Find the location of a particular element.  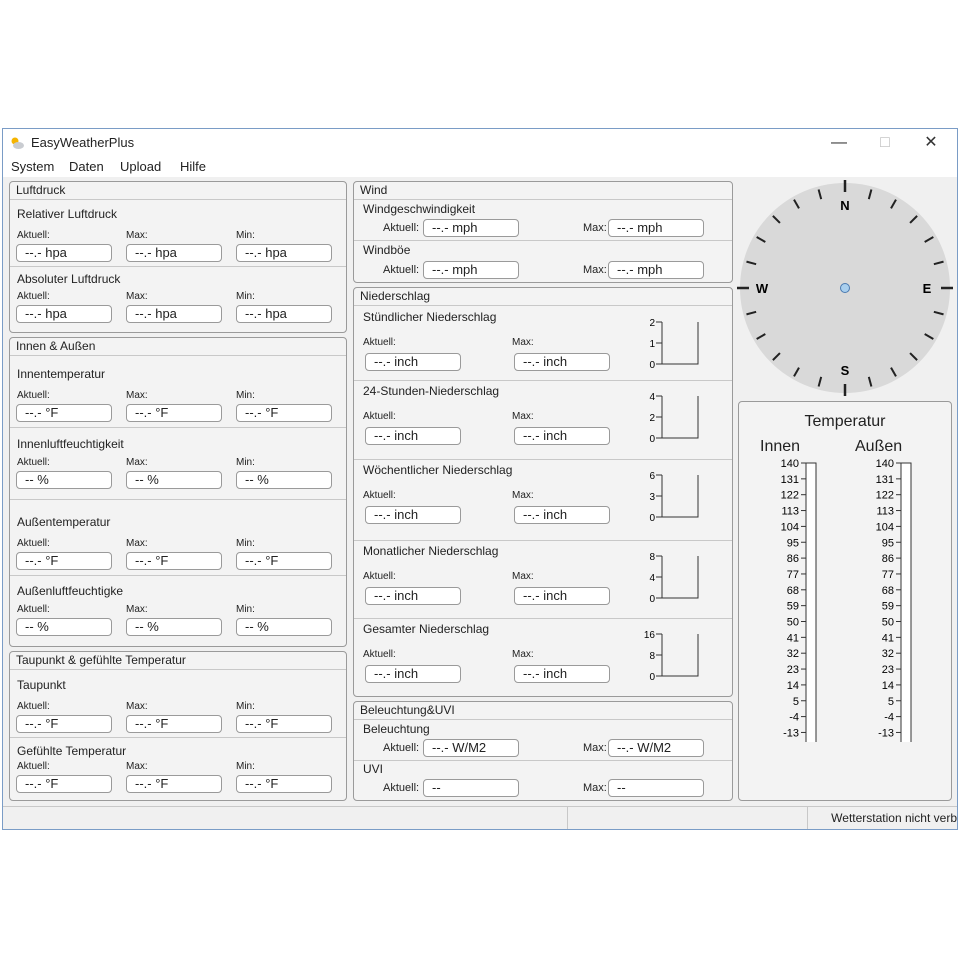

temp-tick-label: -13 is located at coordinates (791, 733).